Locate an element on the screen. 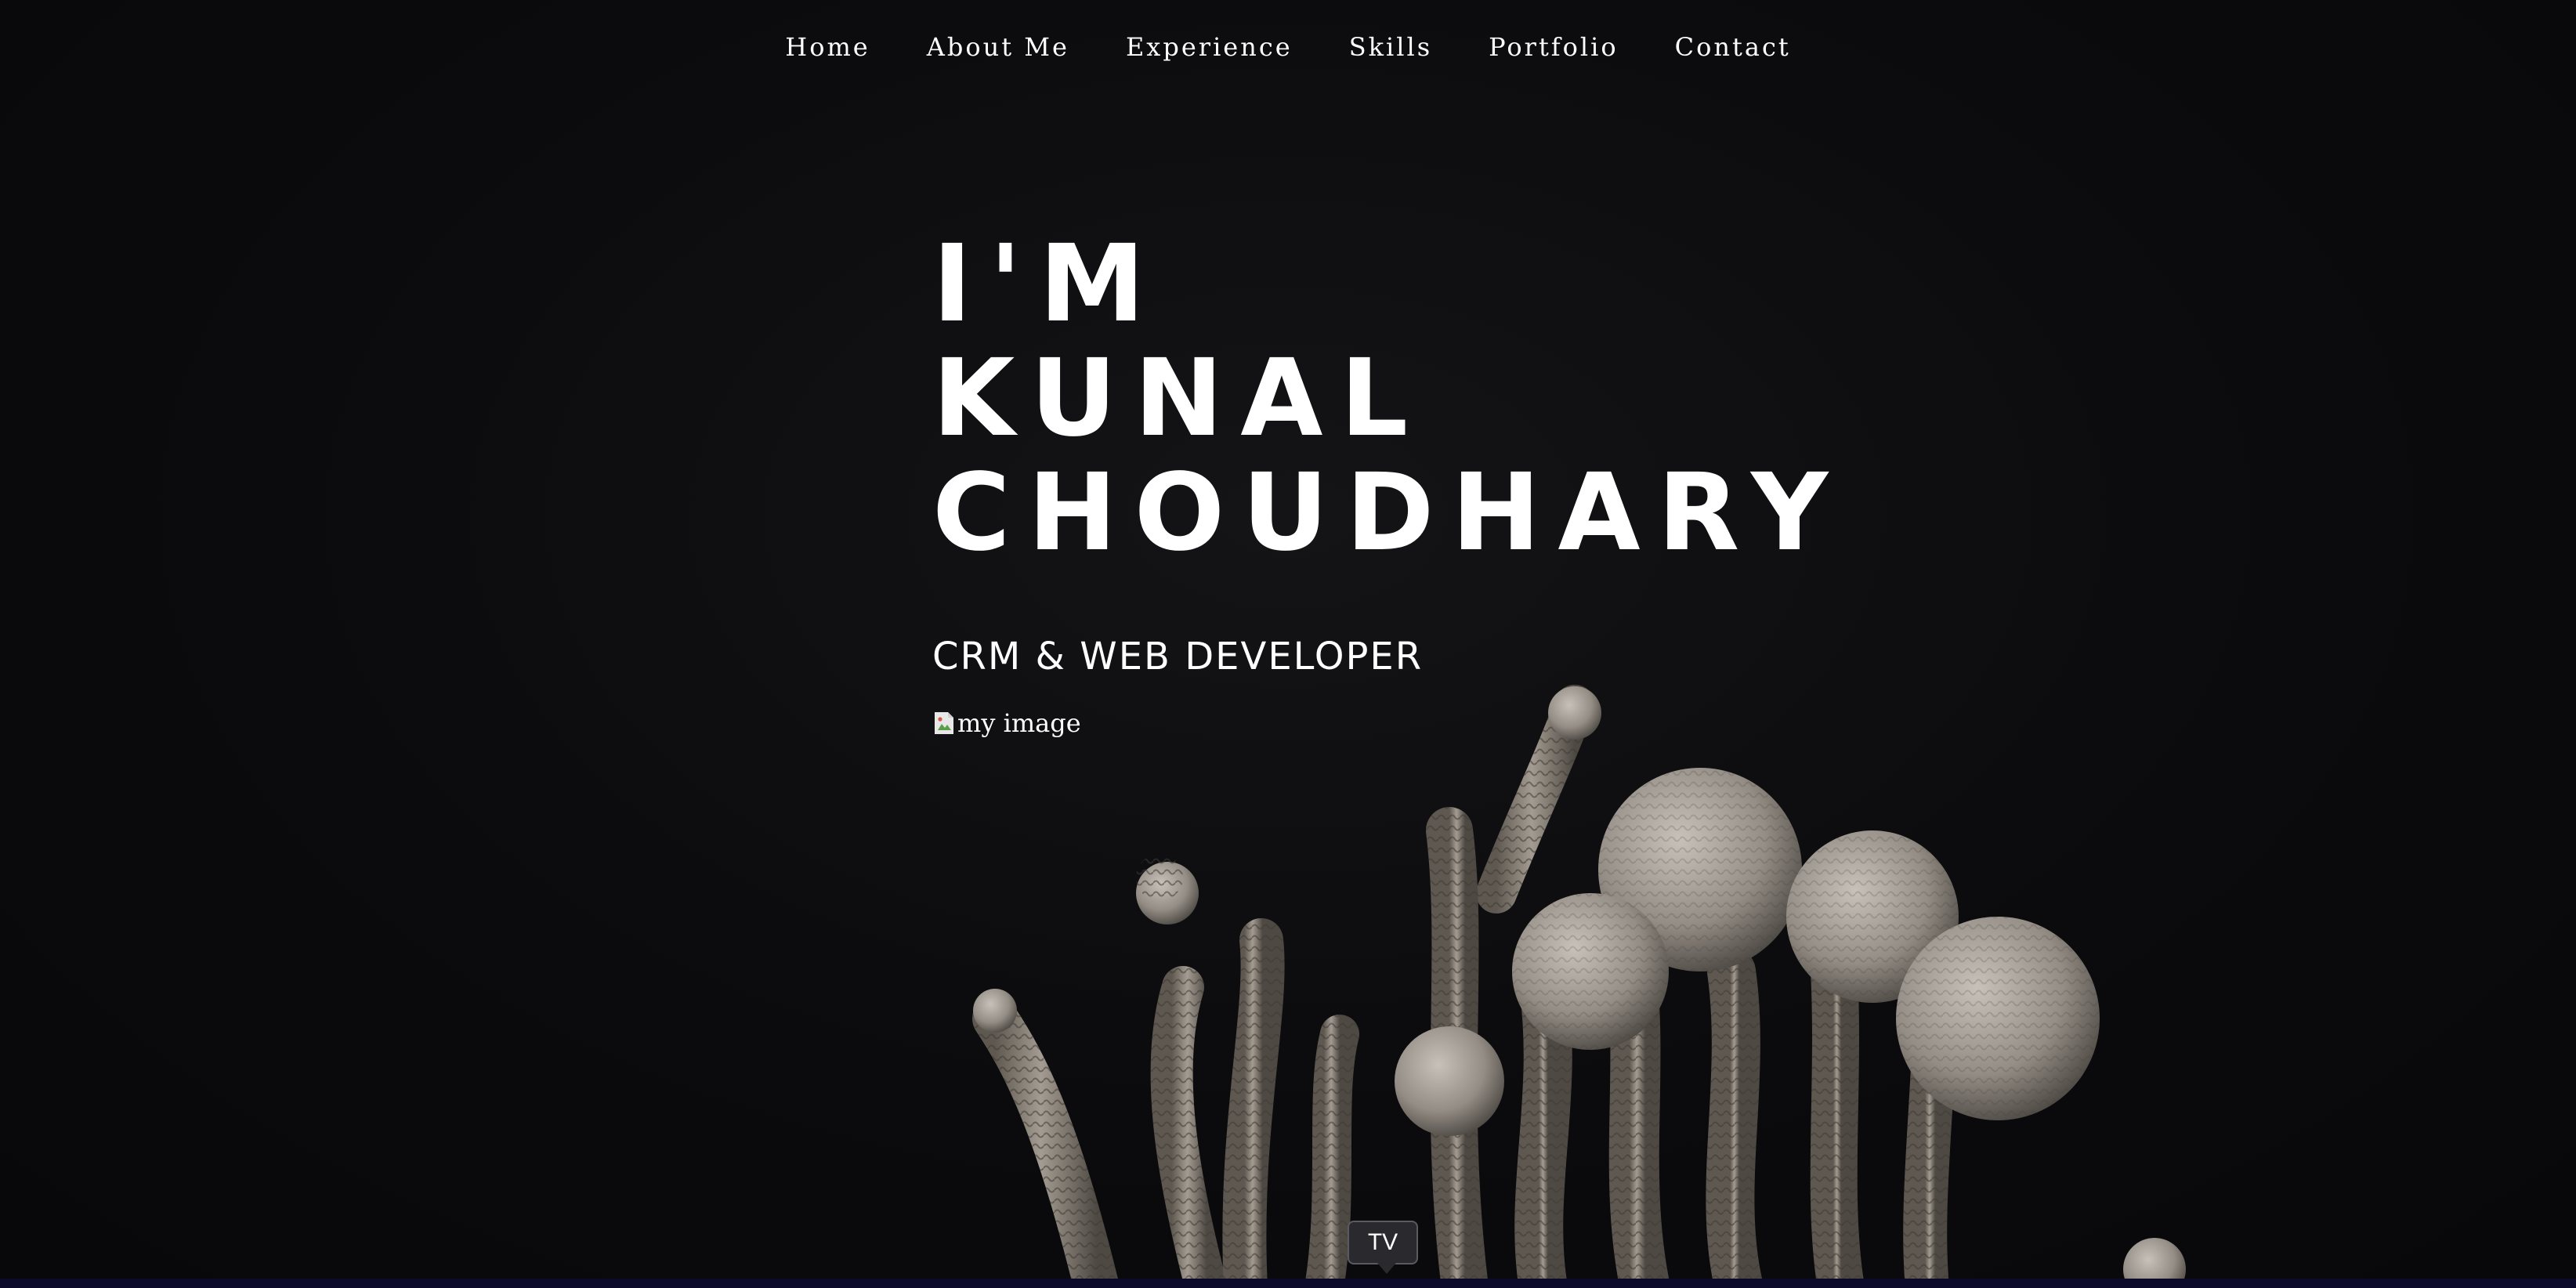 The image size is (2576, 1288). broken-image-icon is located at coordinates (944, 723).